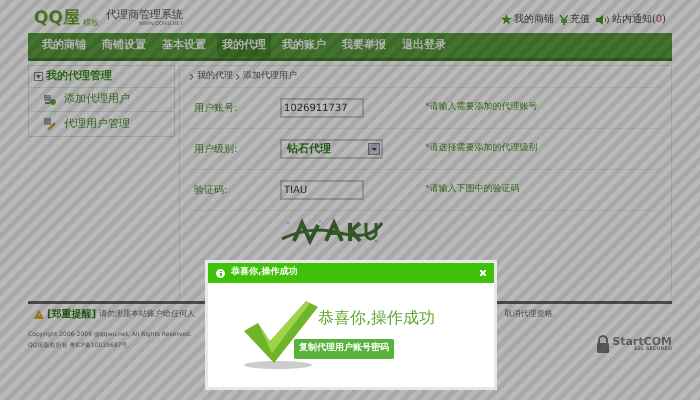 Image resolution: width=700 pixels, height=400 pixels. Describe the element at coordinates (216, 149) in the screenshot. I see `field-label: 用户级别:` at that location.